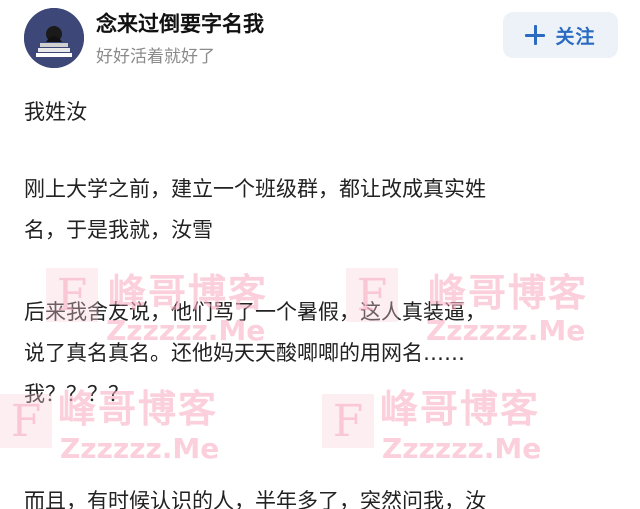 The width and height of the screenshot is (640, 509). Describe the element at coordinates (118, 230) in the screenshot. I see `post-line: 名，于是我就，汝雪` at that location.